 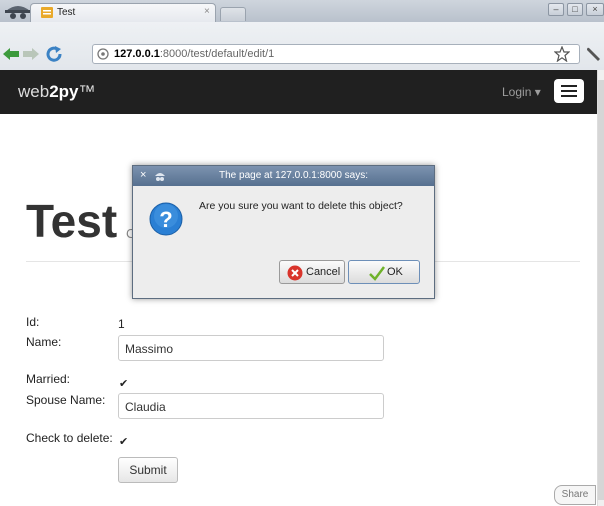 I want to click on id-value: 1, so click(x=121, y=324).